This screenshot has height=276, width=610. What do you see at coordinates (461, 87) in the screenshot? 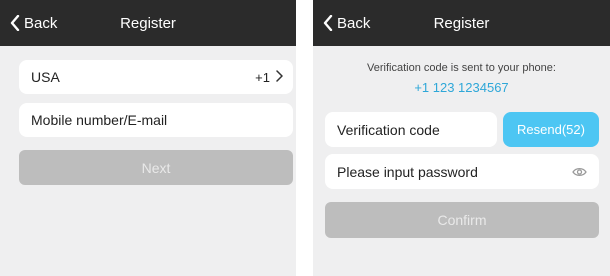
I see `phone-number: +1 123 1234567` at bounding box center [461, 87].